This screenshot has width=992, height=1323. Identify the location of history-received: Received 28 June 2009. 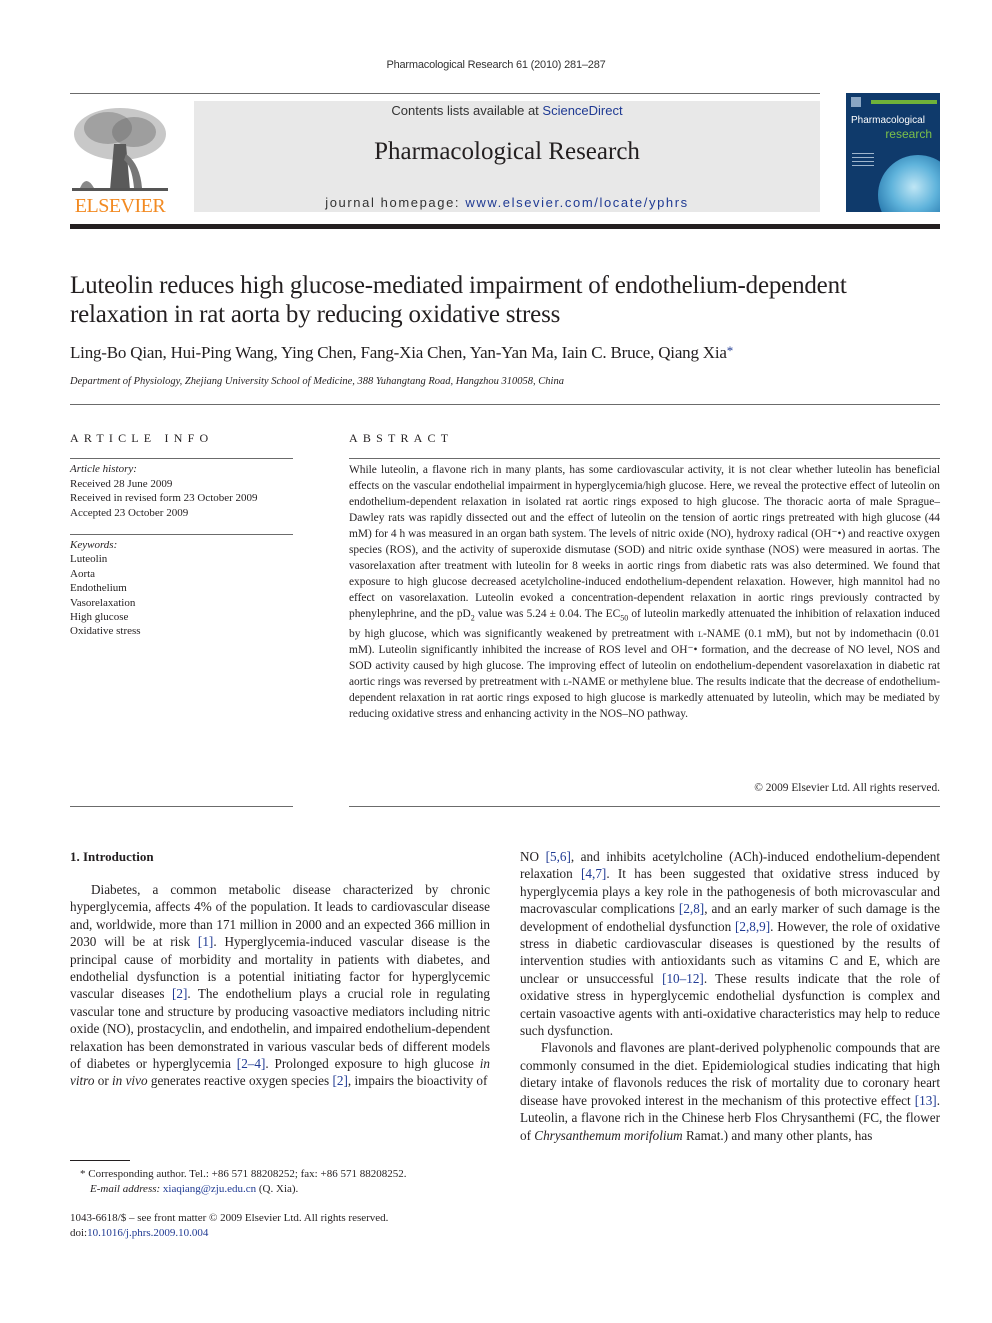
(121, 483).